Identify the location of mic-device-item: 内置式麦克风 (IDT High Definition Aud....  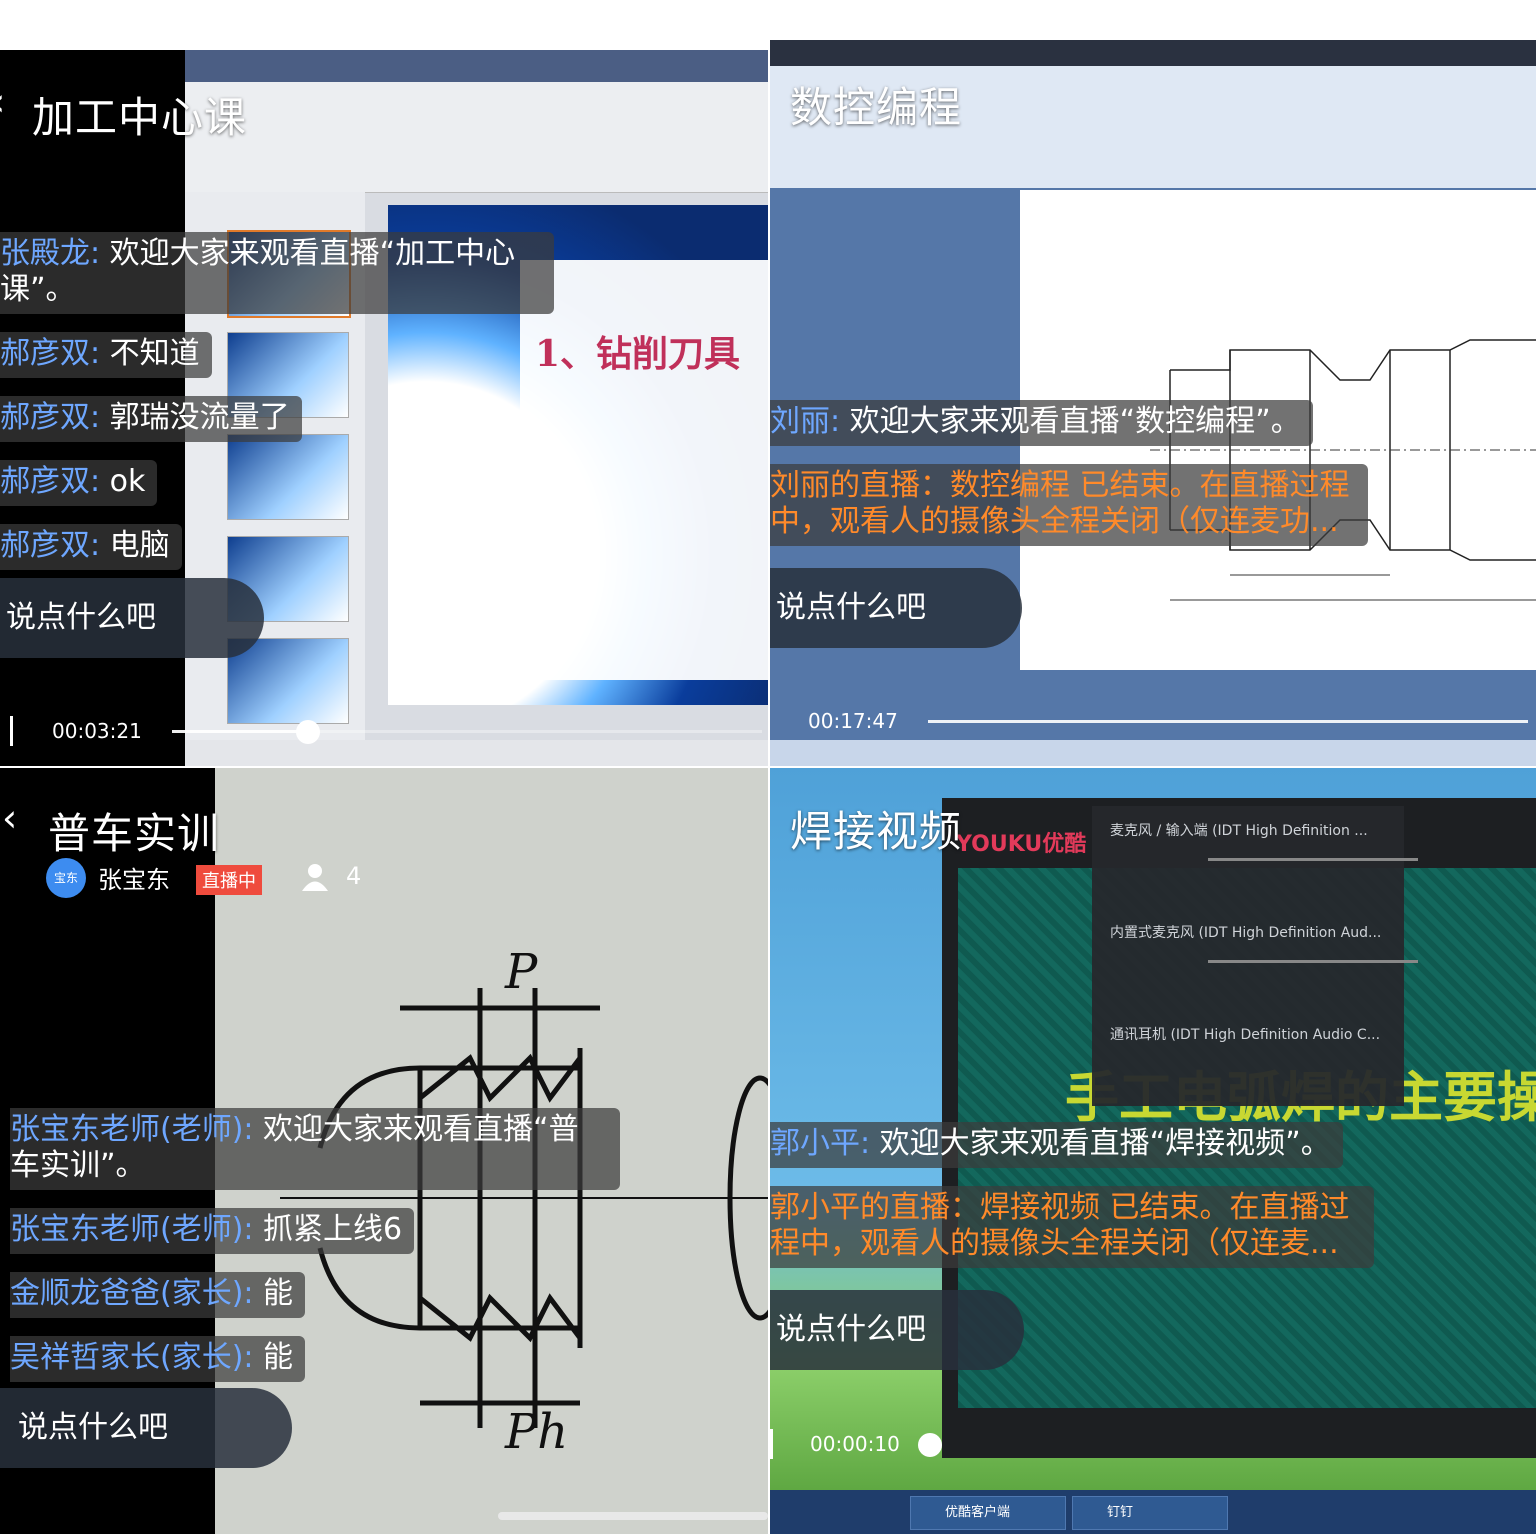
(1245, 932).